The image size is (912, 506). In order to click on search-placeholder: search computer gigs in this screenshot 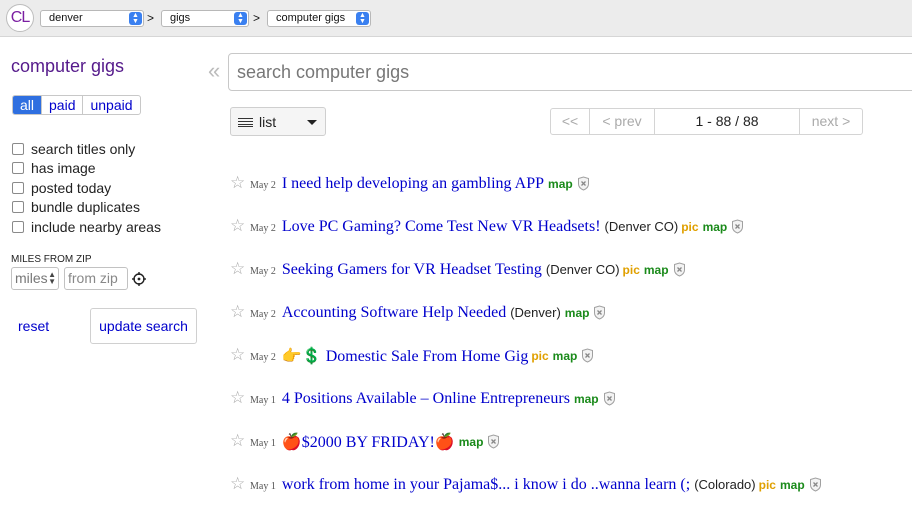, I will do `click(323, 72)`.